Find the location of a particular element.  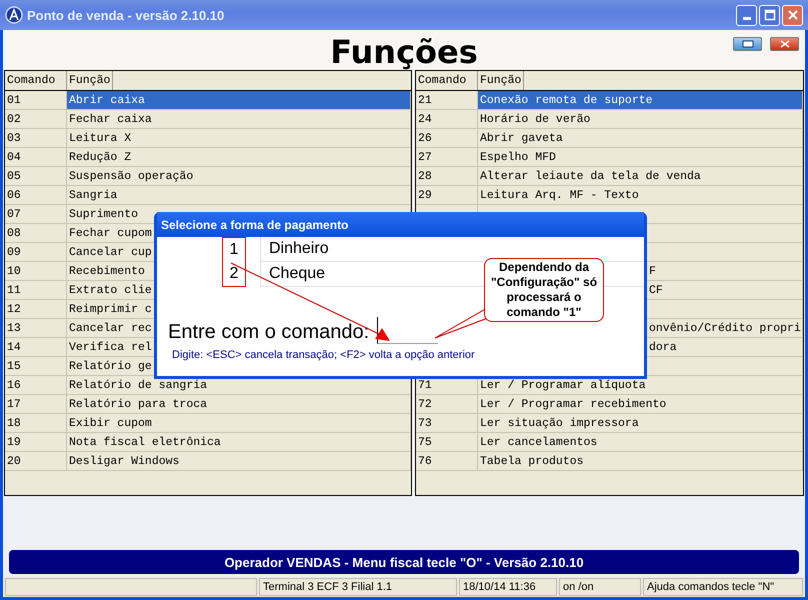

minimize-icon is located at coordinates (746, 18).